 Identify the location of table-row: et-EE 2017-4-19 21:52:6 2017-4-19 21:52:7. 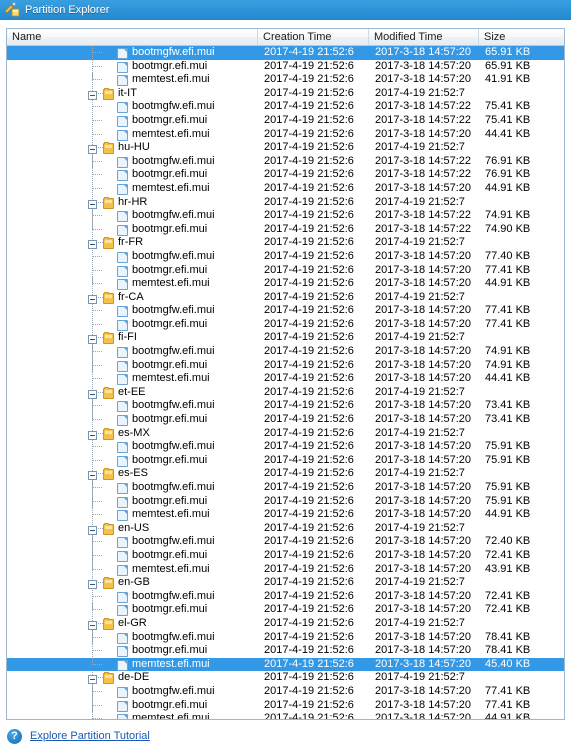
(285, 393).